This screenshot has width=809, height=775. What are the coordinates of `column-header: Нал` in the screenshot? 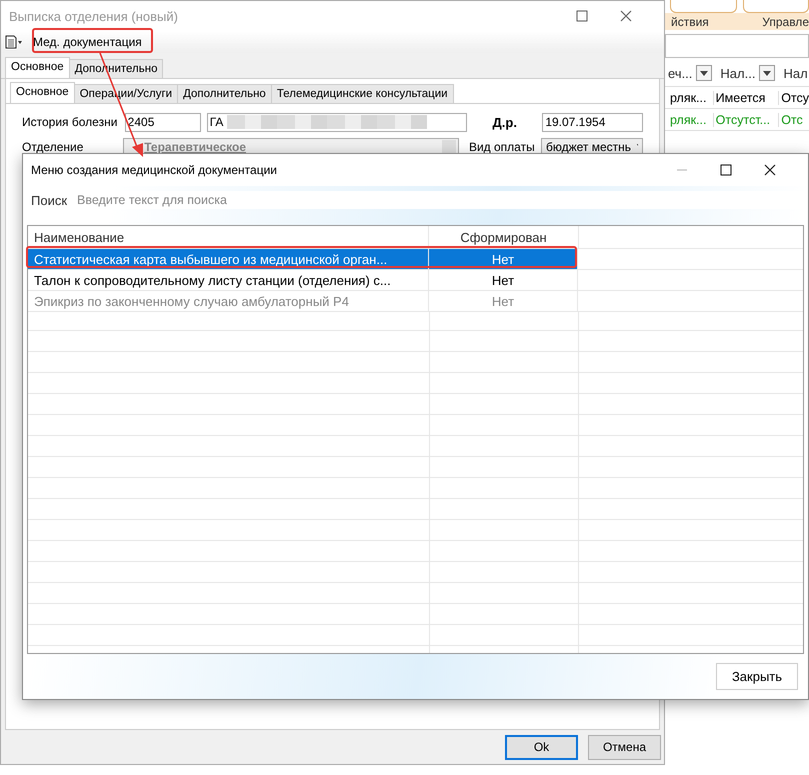 It's located at (795, 73).